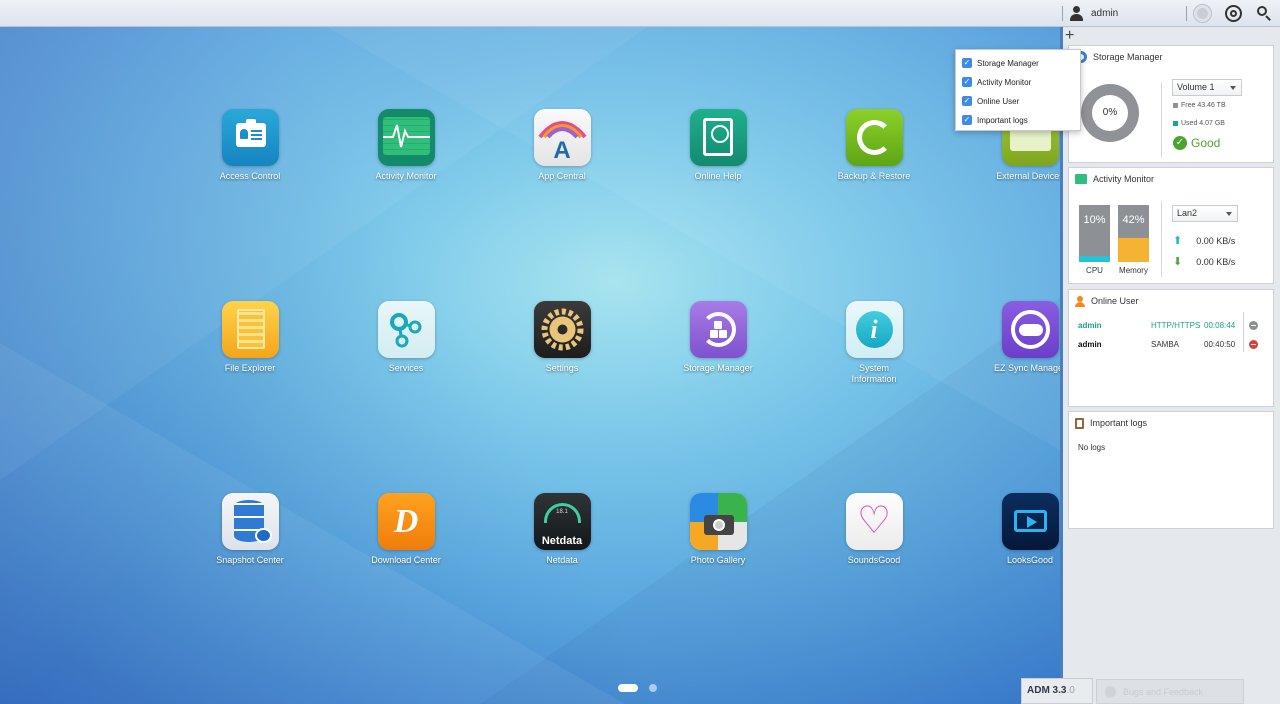 This screenshot has width=1280, height=704. I want to click on widget-header: Storage Manager, so click(1171, 57).